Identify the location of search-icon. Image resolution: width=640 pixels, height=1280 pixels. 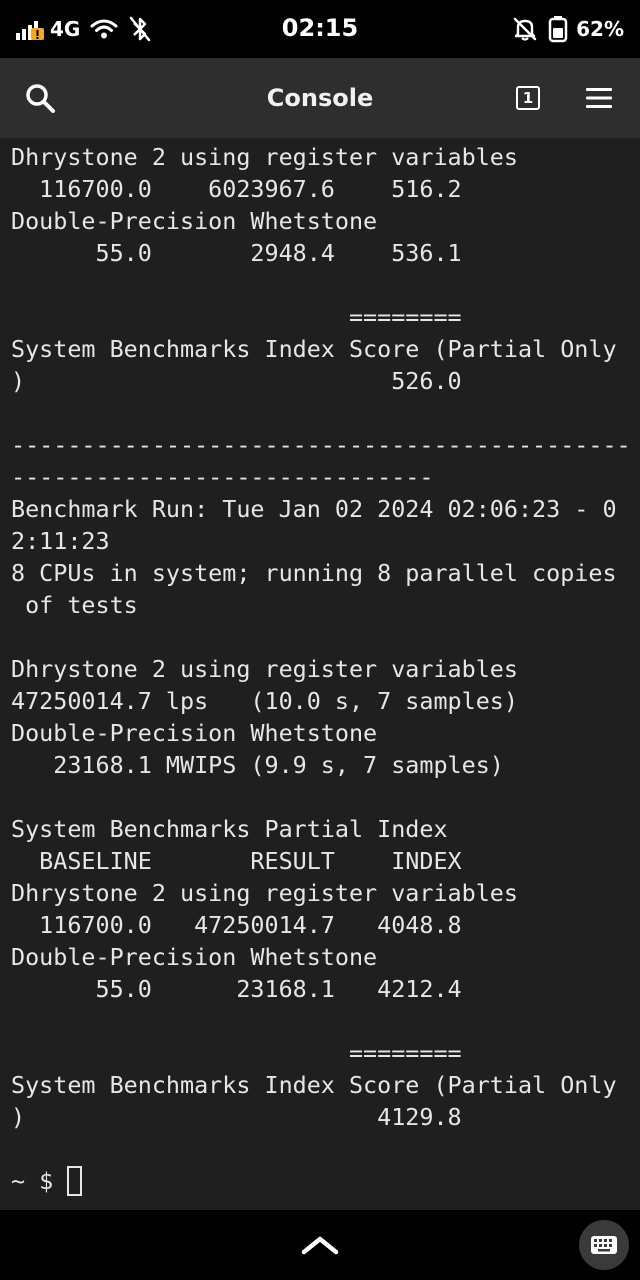
(40, 98).